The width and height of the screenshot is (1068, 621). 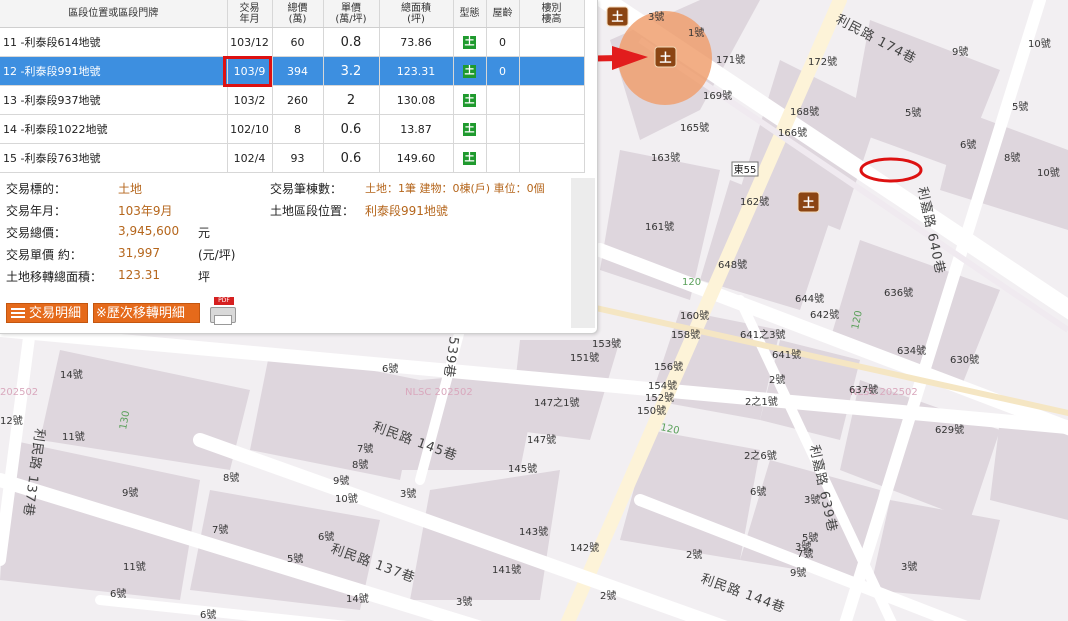 I want to click on cell-age: 0, so click(x=503, y=71).